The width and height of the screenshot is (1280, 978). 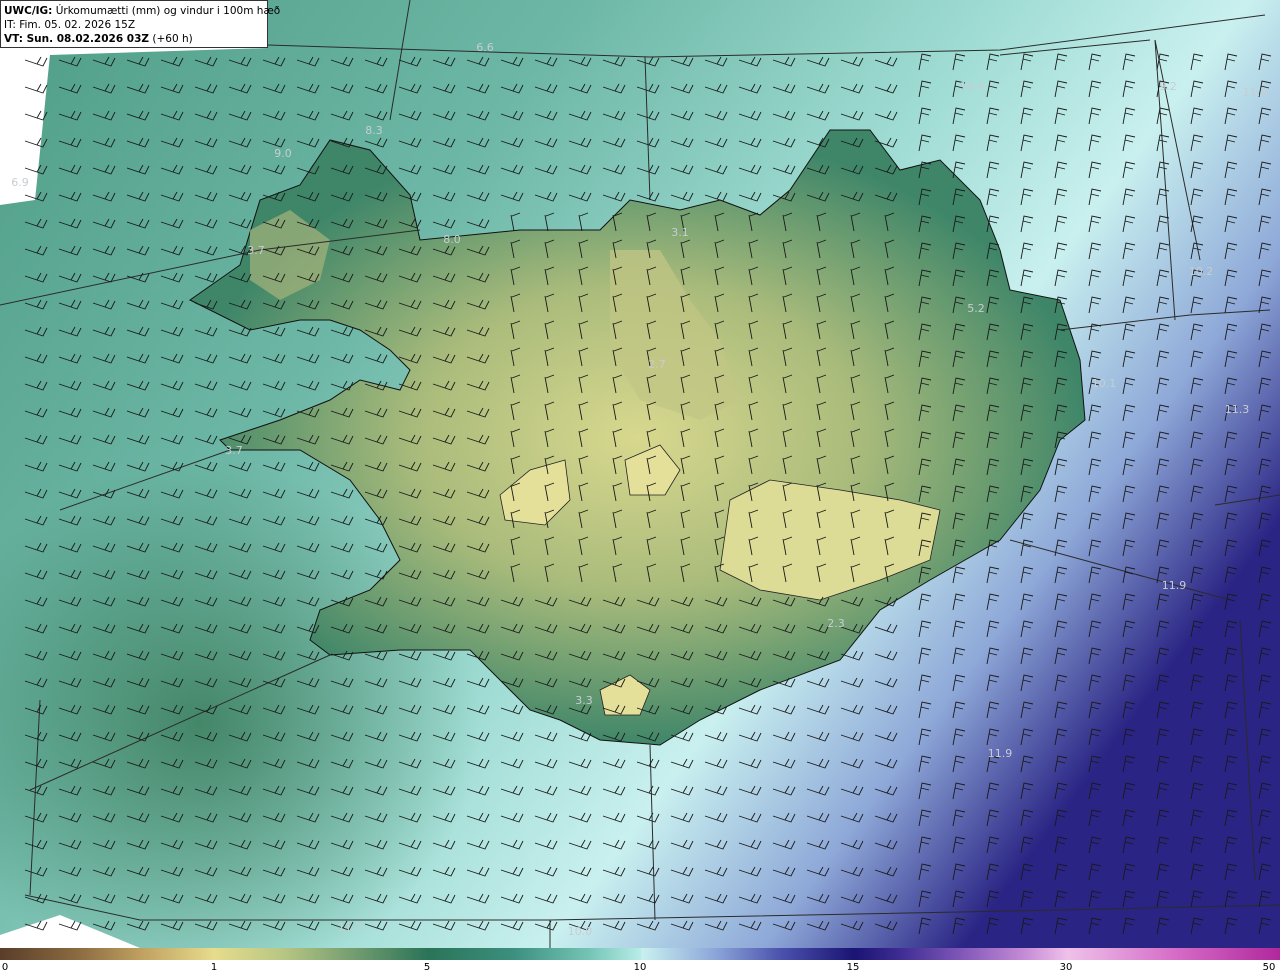 What do you see at coordinates (20, 182) in the screenshot?
I see `value-label: 6.9` at bounding box center [20, 182].